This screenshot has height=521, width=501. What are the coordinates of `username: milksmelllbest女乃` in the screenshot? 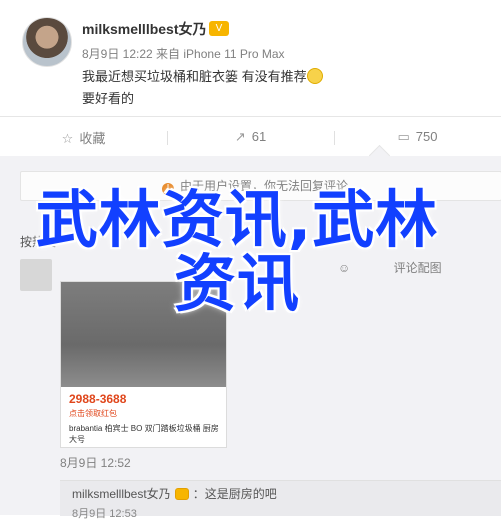 It's located at (144, 29).